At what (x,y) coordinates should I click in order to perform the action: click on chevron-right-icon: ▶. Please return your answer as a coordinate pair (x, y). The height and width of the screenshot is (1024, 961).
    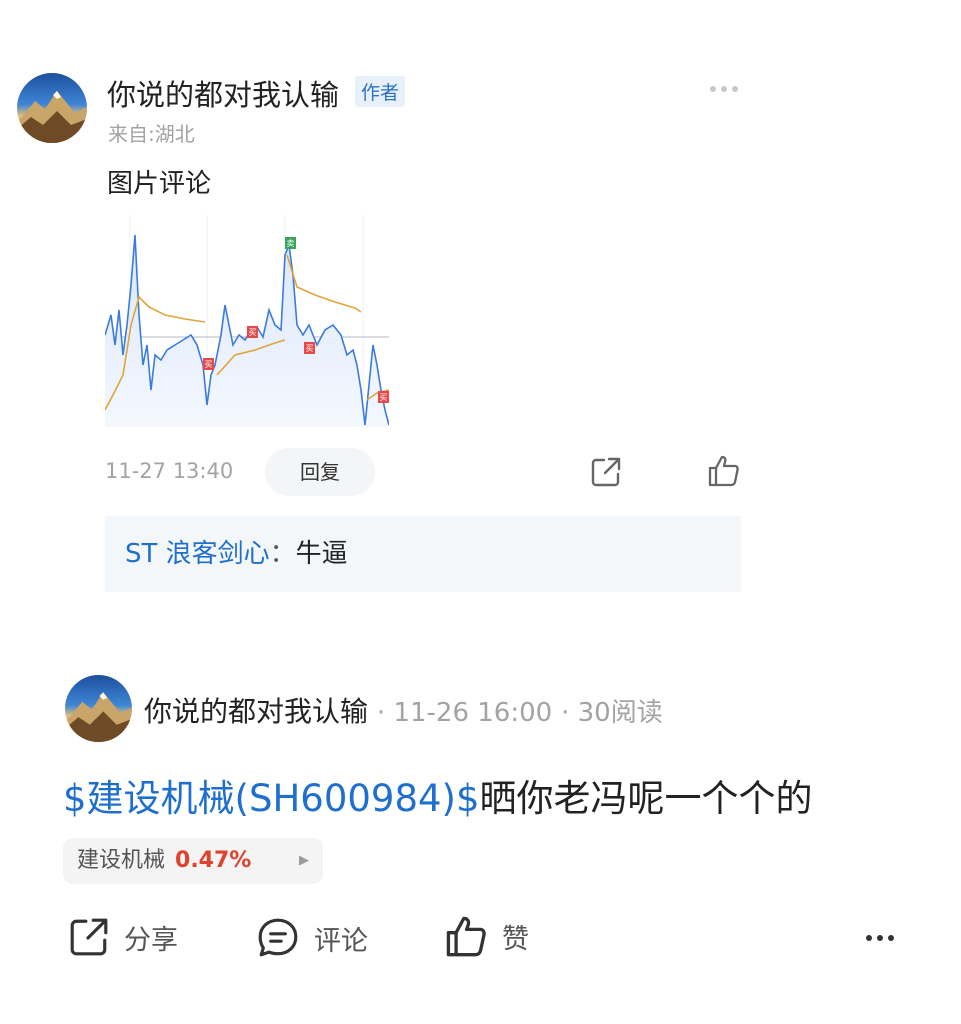
    Looking at the image, I should click on (304, 860).